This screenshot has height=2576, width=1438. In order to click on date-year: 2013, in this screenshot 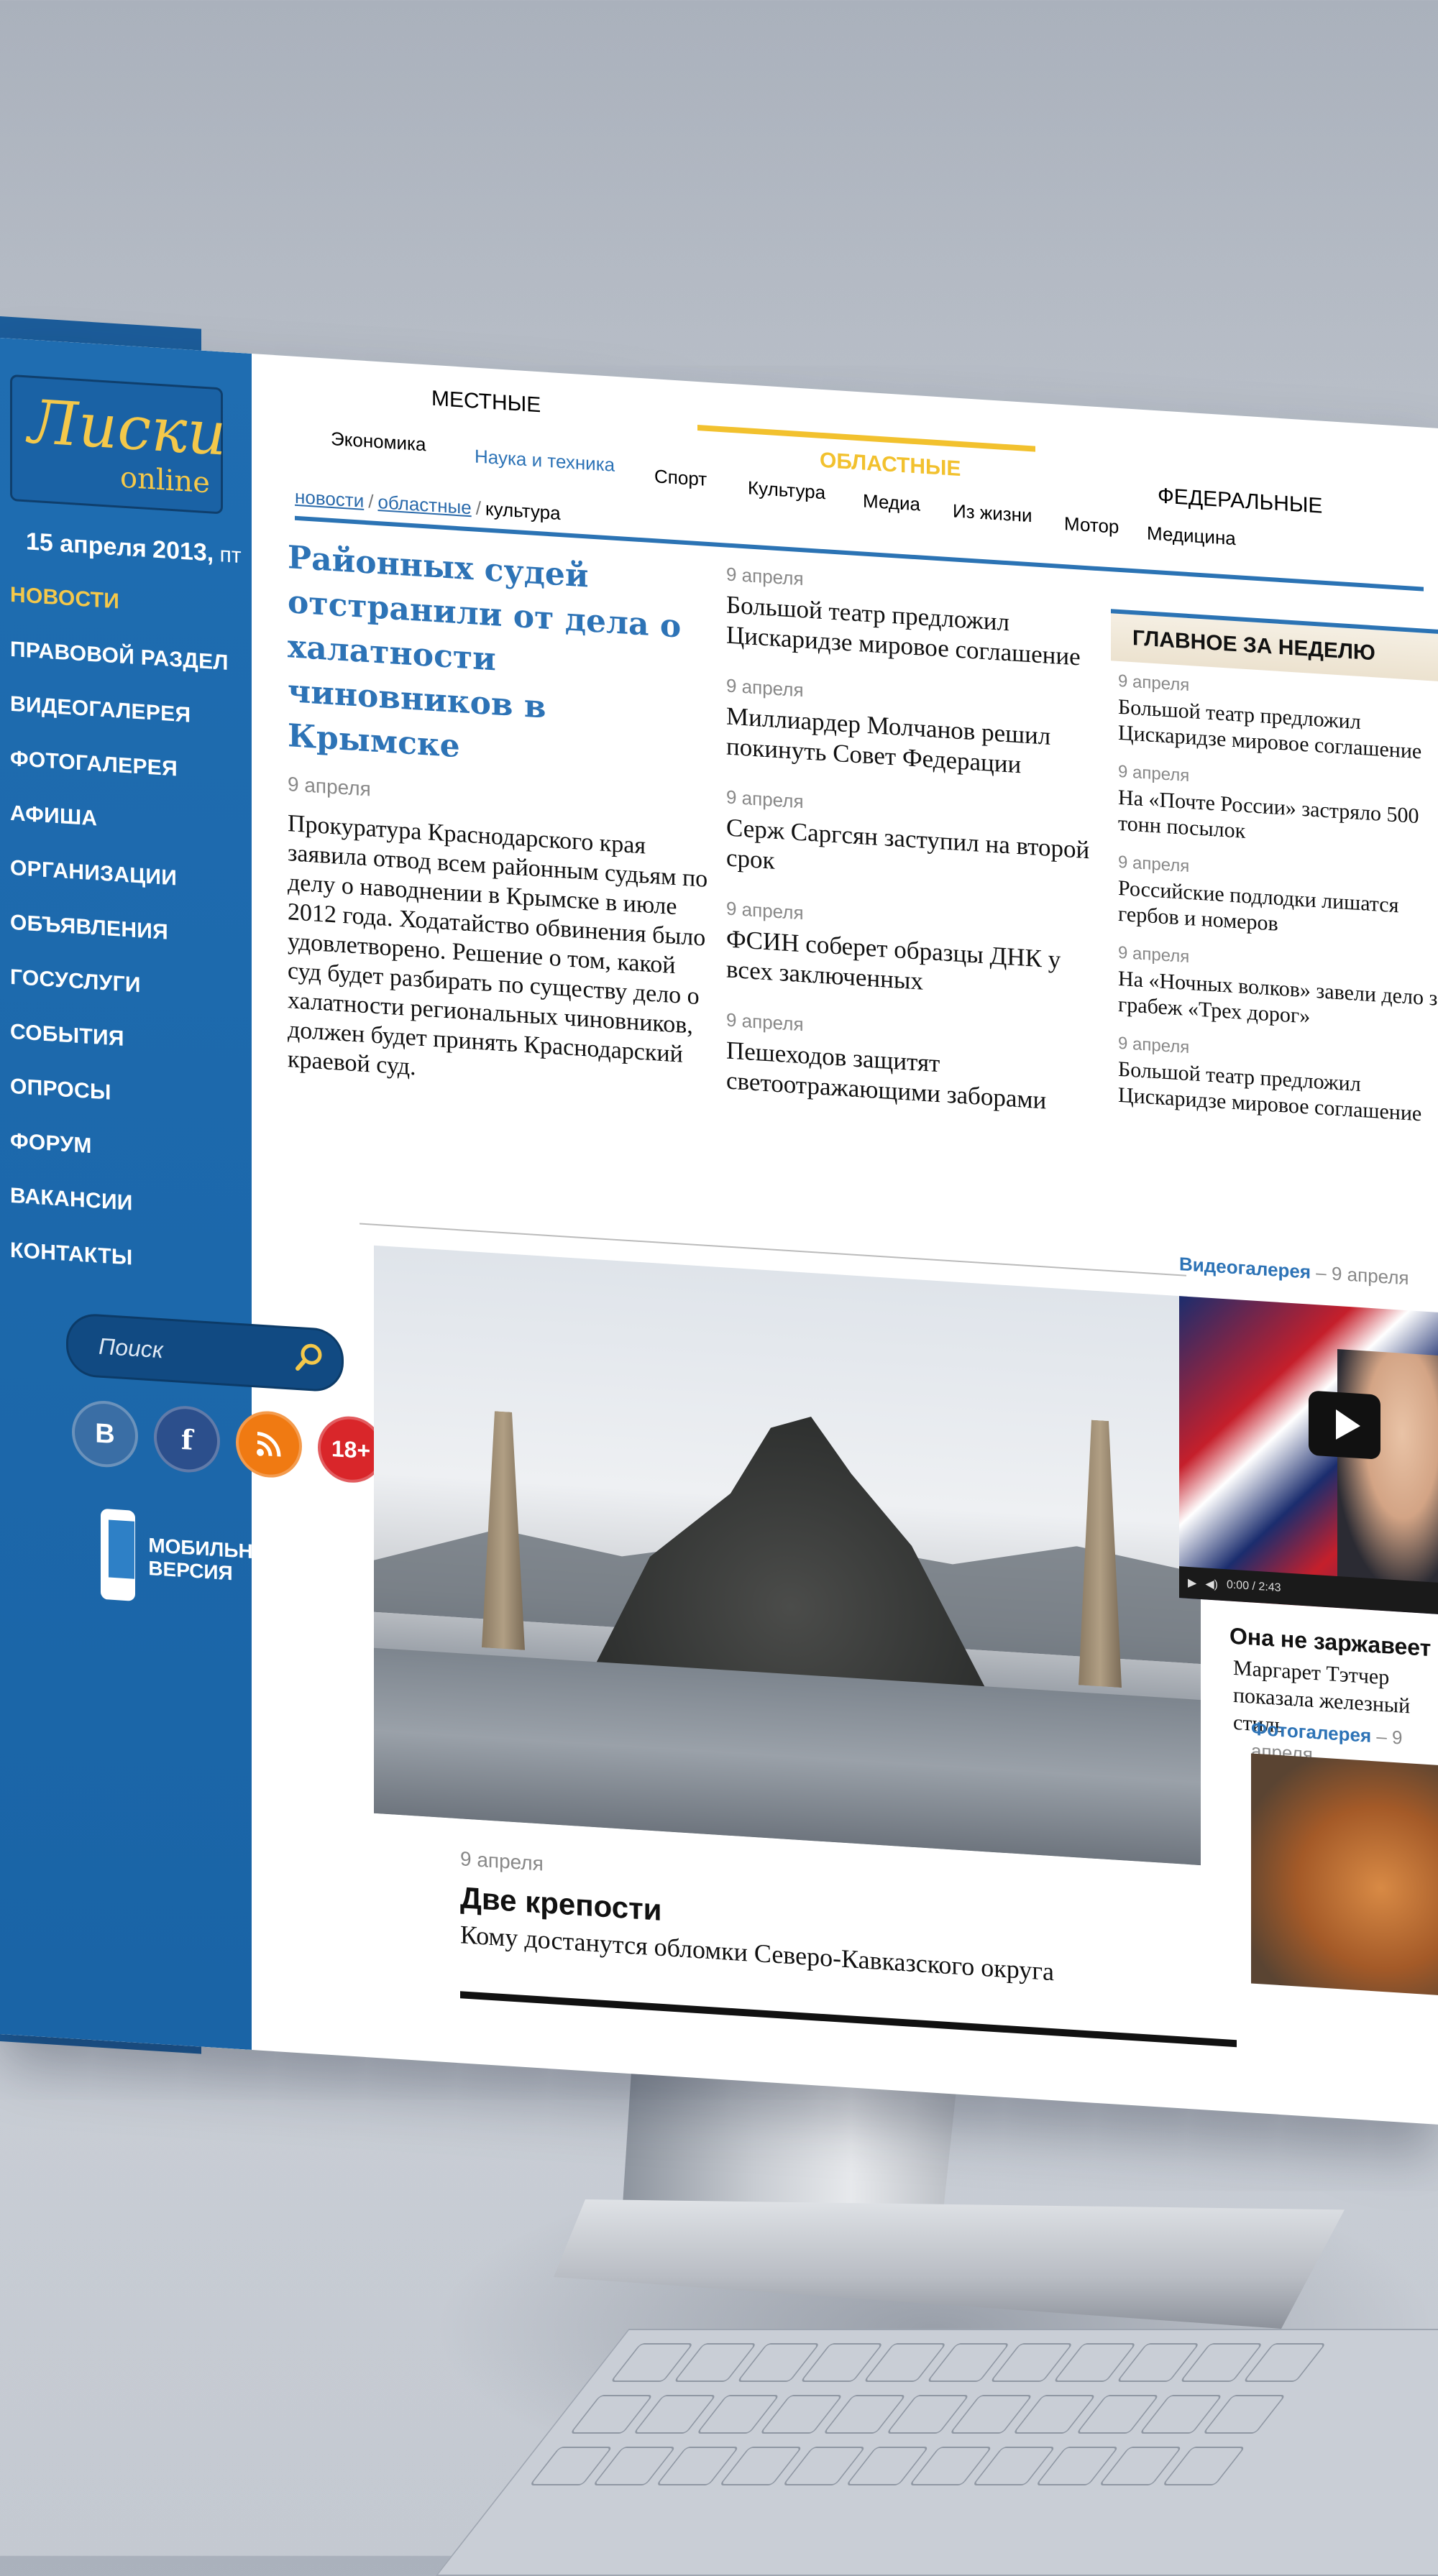, I will do `click(183, 551)`.